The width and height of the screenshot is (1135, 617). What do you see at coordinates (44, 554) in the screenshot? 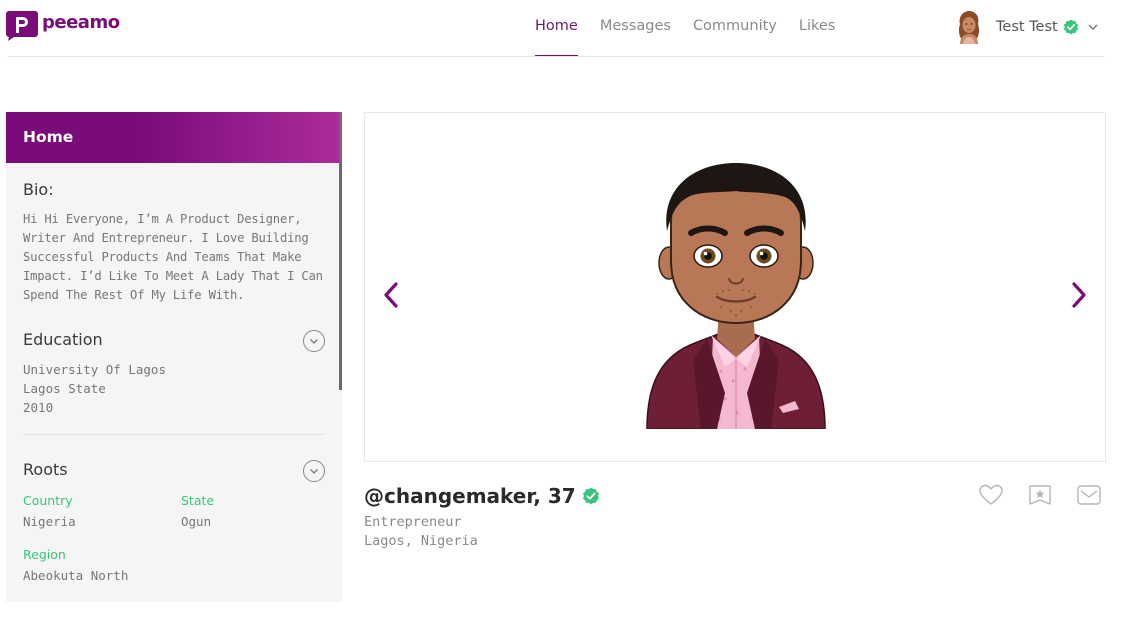
I see `region-label: Region` at bounding box center [44, 554].